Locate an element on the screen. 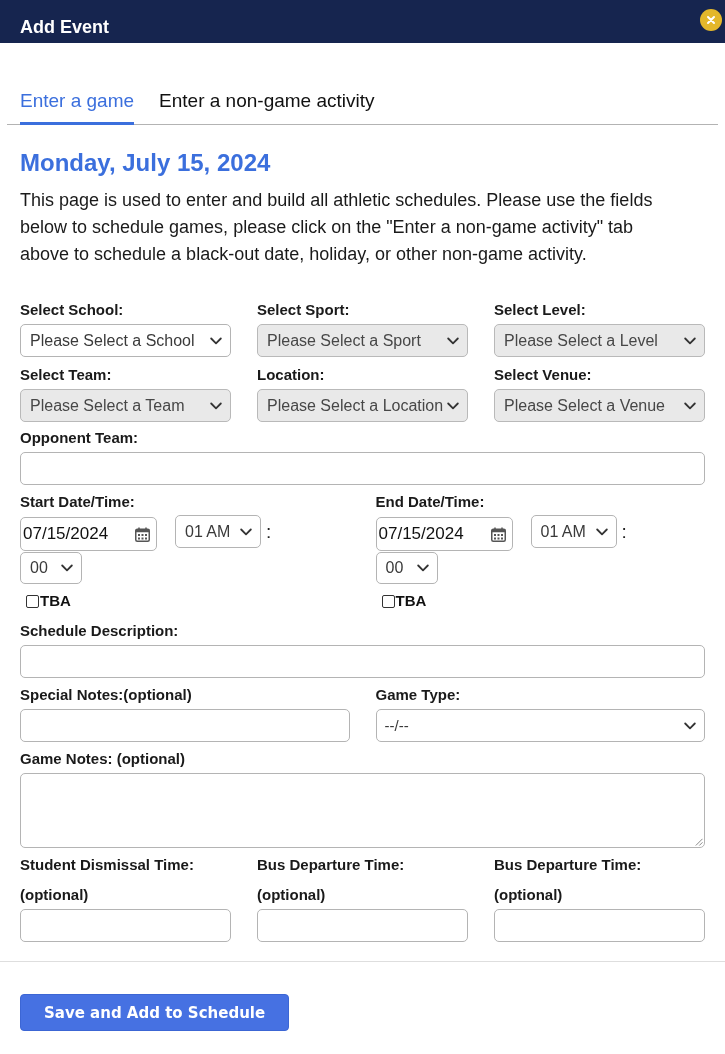 The height and width of the screenshot is (1054, 725). field-label: Select Team: is located at coordinates (66, 375).